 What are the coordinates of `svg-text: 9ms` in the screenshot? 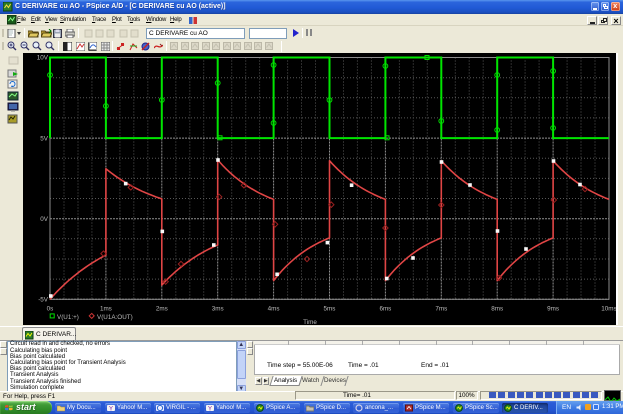 It's located at (553, 309).